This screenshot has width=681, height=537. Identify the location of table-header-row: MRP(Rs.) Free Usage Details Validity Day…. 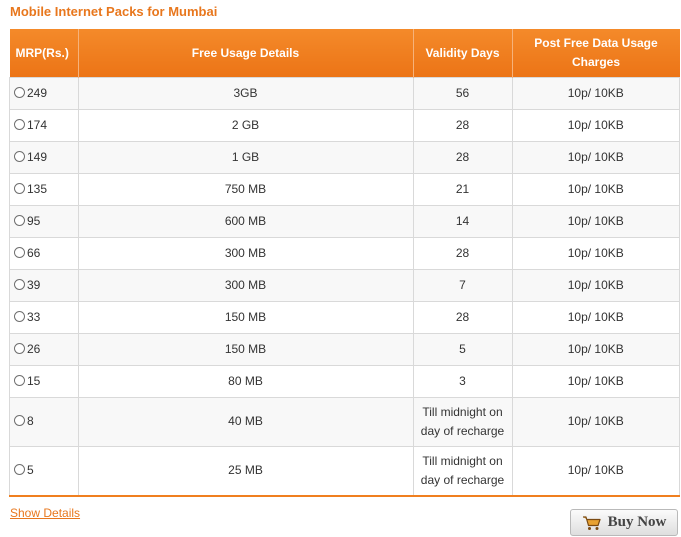
(344, 53).